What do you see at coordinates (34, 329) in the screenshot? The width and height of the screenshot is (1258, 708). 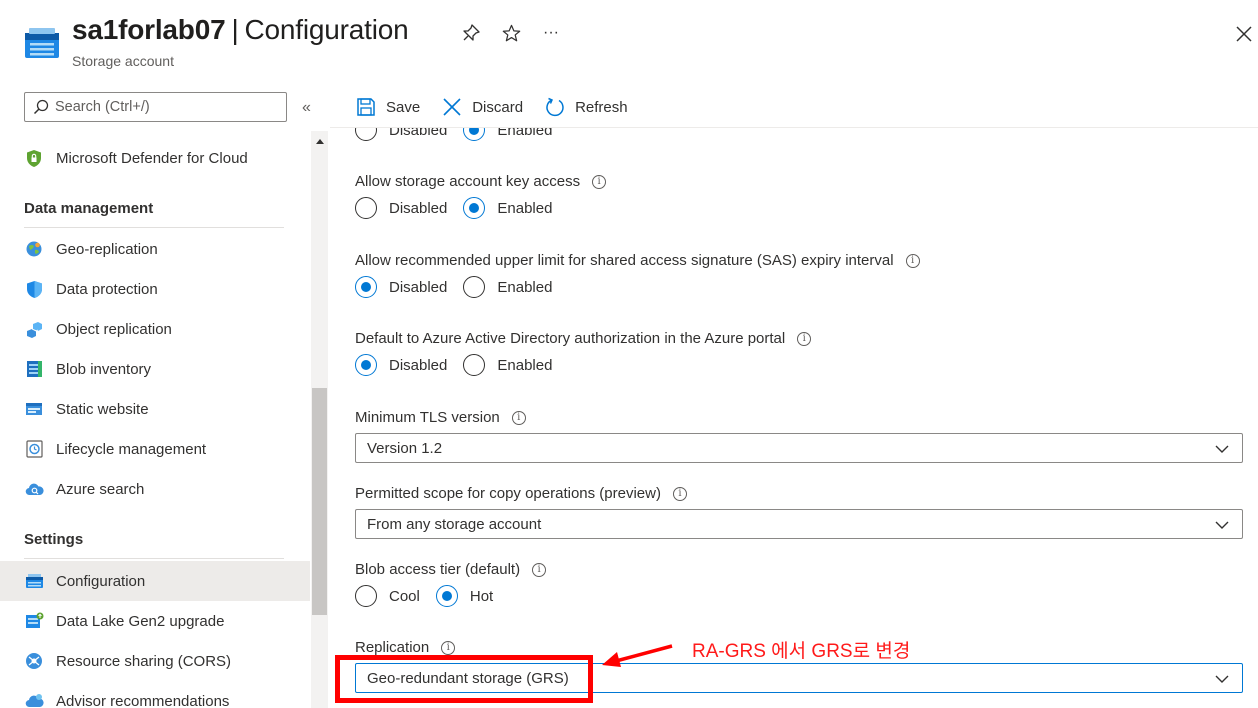 I see `cubes-icon` at bounding box center [34, 329].